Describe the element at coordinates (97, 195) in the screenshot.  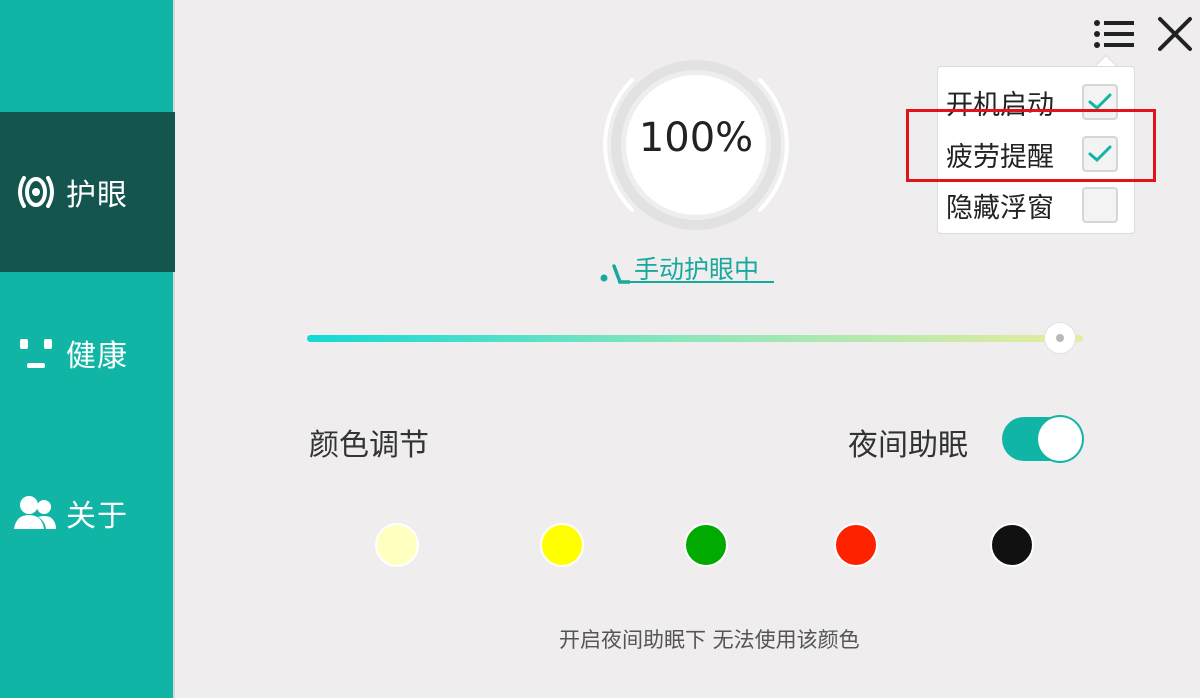
I see `sidebar-item-label: 护眼` at that location.